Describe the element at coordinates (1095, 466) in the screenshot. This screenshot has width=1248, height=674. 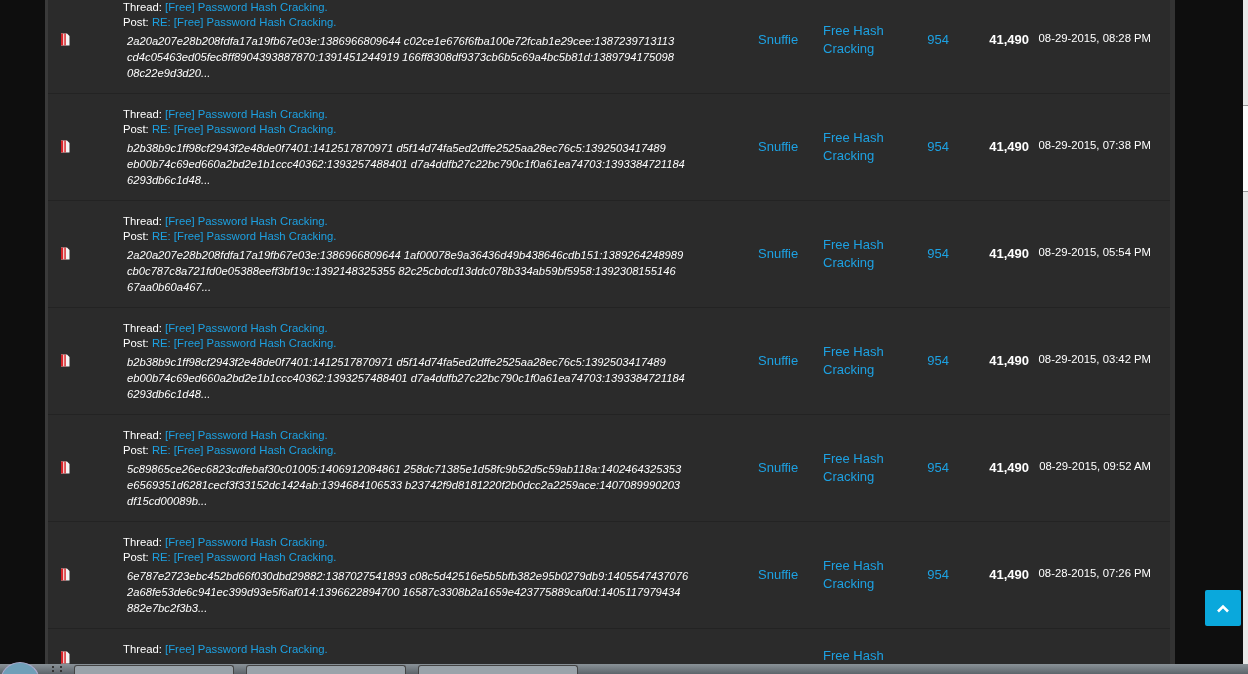
I see `post-date: 08-29-2015, 09:52 AM` at that location.